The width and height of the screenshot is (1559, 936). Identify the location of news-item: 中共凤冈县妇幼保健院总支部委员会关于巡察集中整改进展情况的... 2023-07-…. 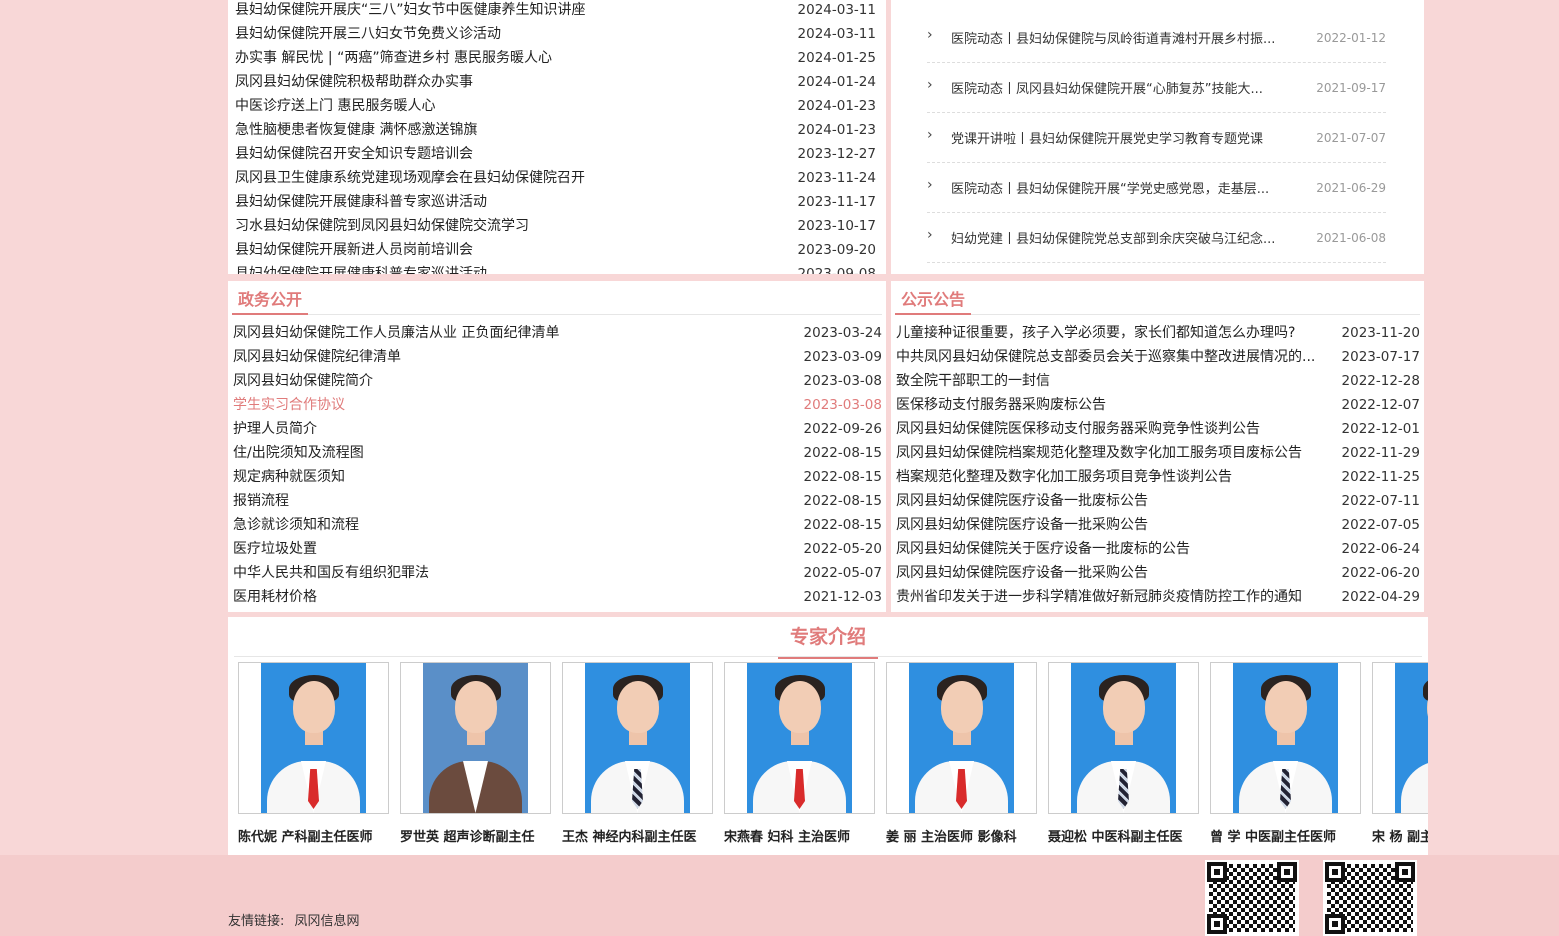
(1158, 357).